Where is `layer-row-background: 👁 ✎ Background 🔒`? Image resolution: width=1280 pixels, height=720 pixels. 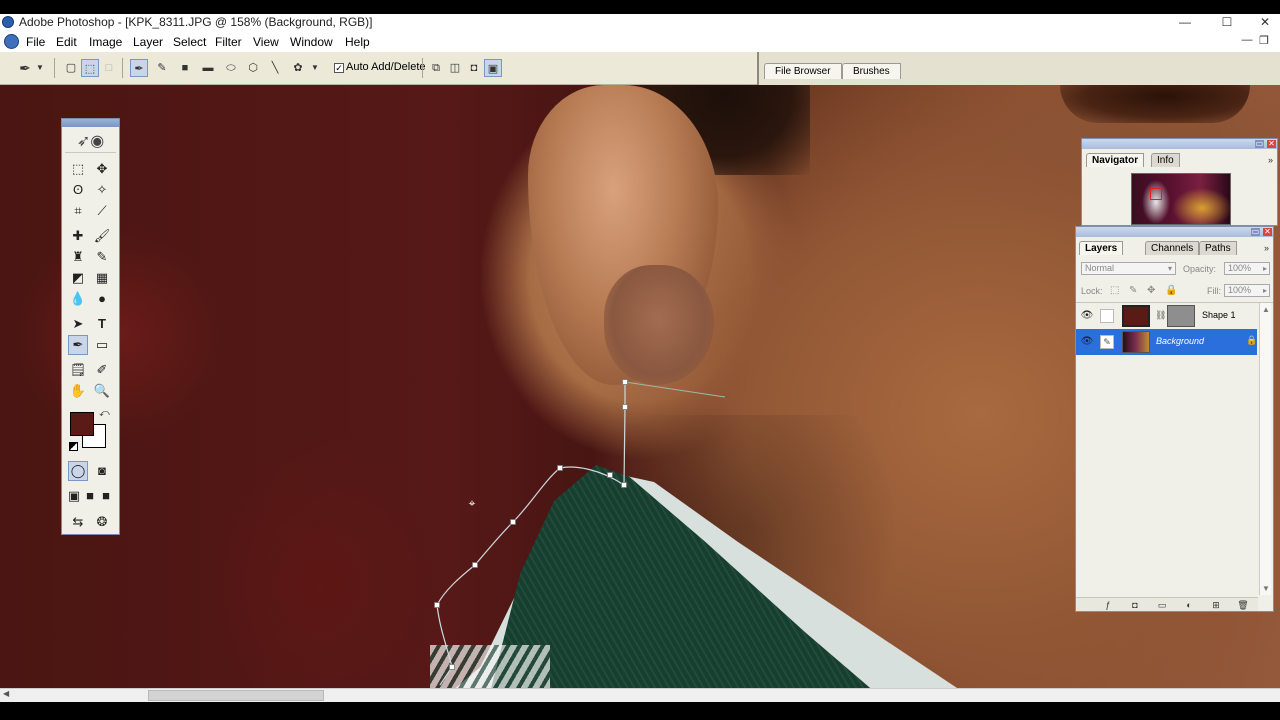 layer-row-background: 👁 ✎ Background 🔒 is located at coordinates (1166, 342).